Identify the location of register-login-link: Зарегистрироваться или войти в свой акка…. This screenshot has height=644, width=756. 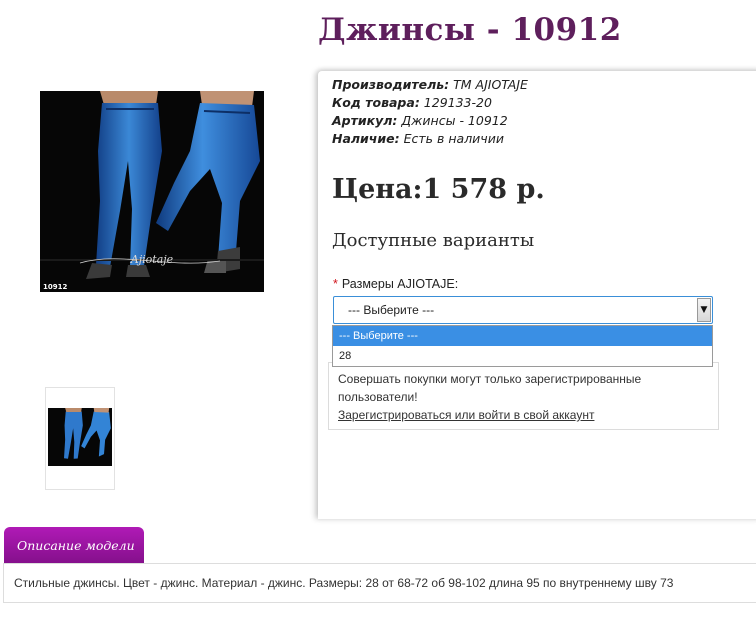
(466, 415).